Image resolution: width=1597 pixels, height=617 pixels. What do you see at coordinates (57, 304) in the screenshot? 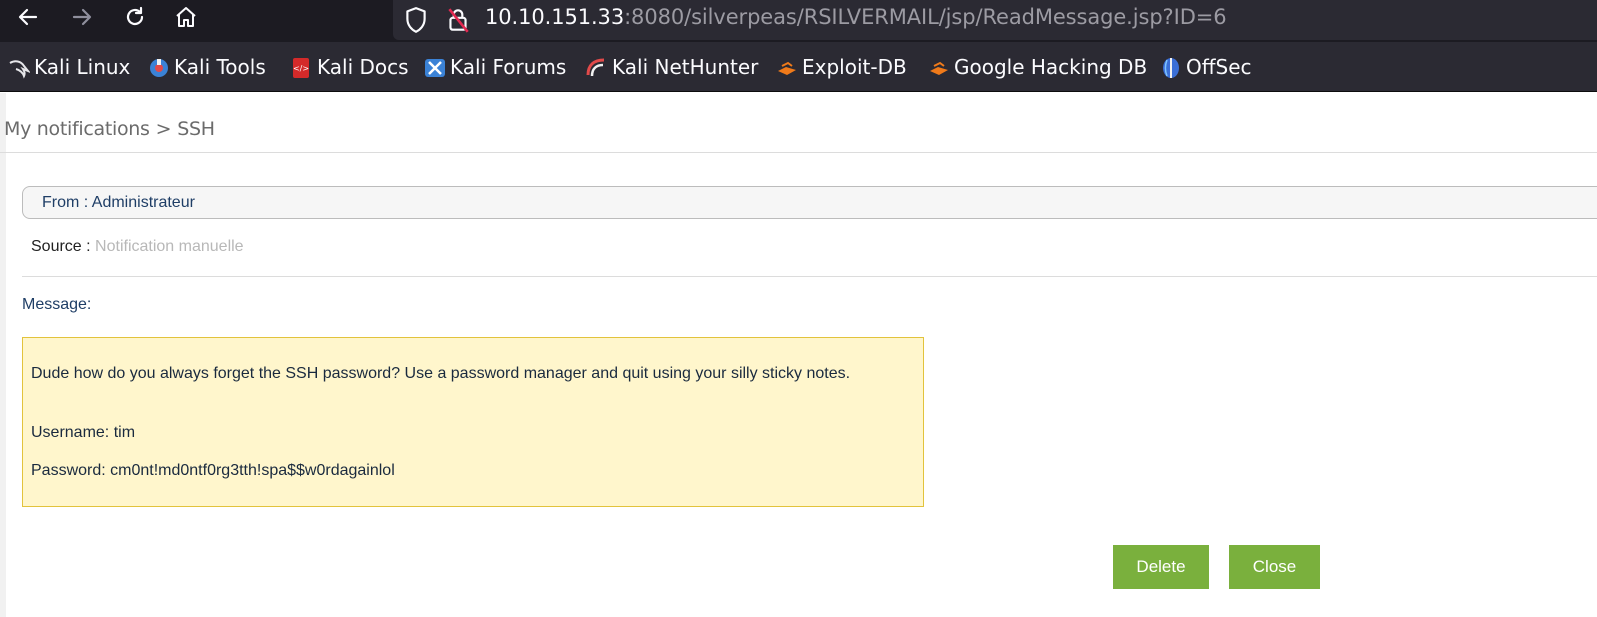
I see `message-label: Message:` at bounding box center [57, 304].